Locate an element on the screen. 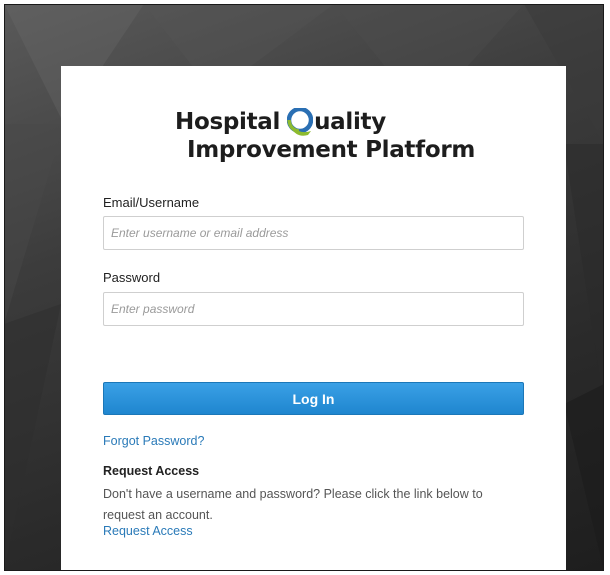 The image size is (610, 575). password-input is located at coordinates (313, 309).